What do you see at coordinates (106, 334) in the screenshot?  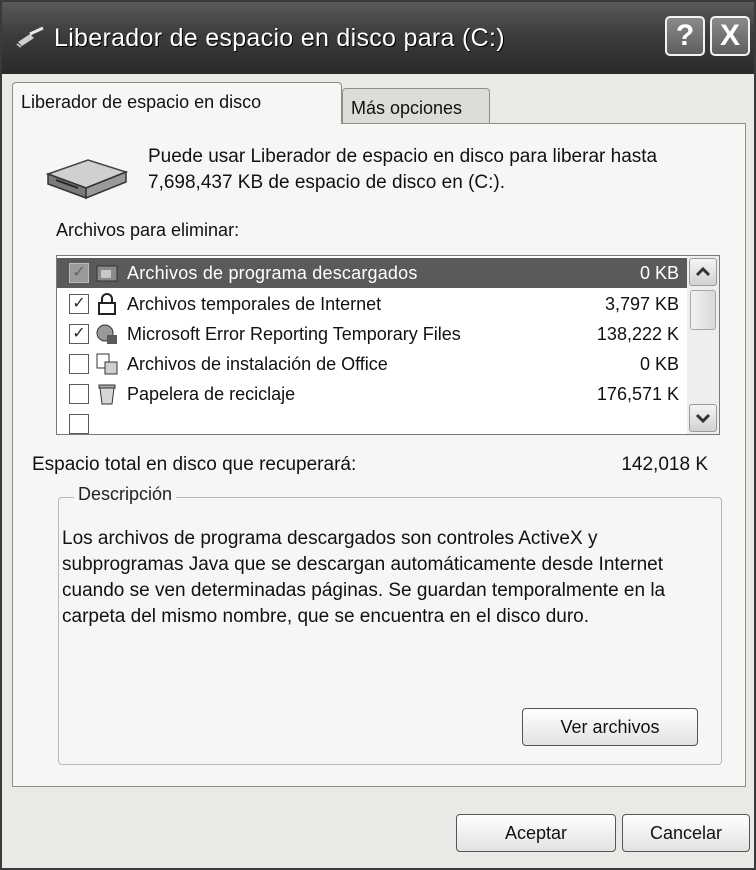 I see `error-reporting-icon` at bounding box center [106, 334].